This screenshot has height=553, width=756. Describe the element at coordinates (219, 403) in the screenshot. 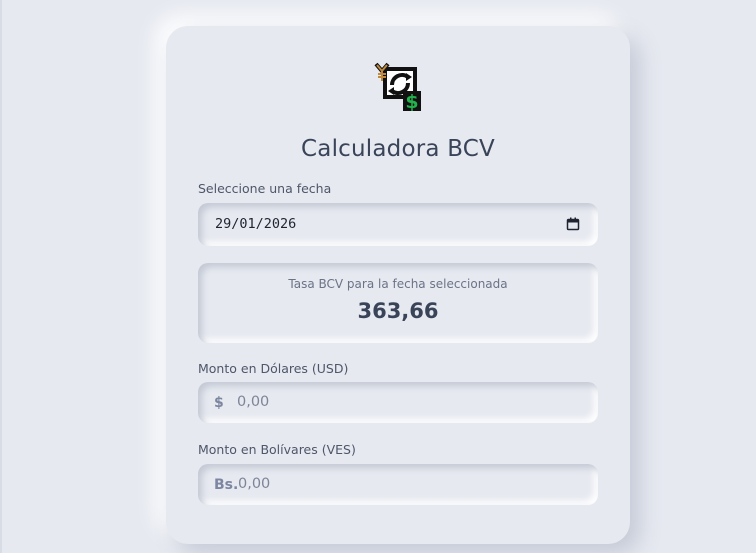

I see `dollar-prefix: $` at that location.